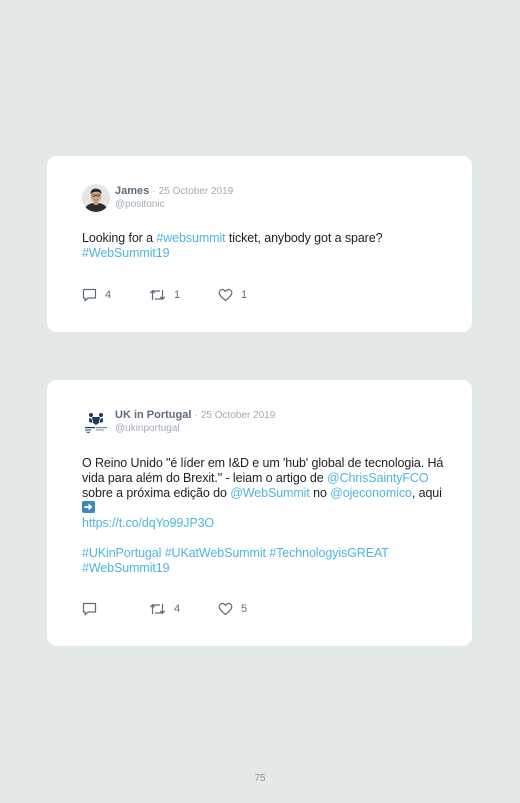  I want to click on mention-link: @ojeconomico, so click(371, 493).